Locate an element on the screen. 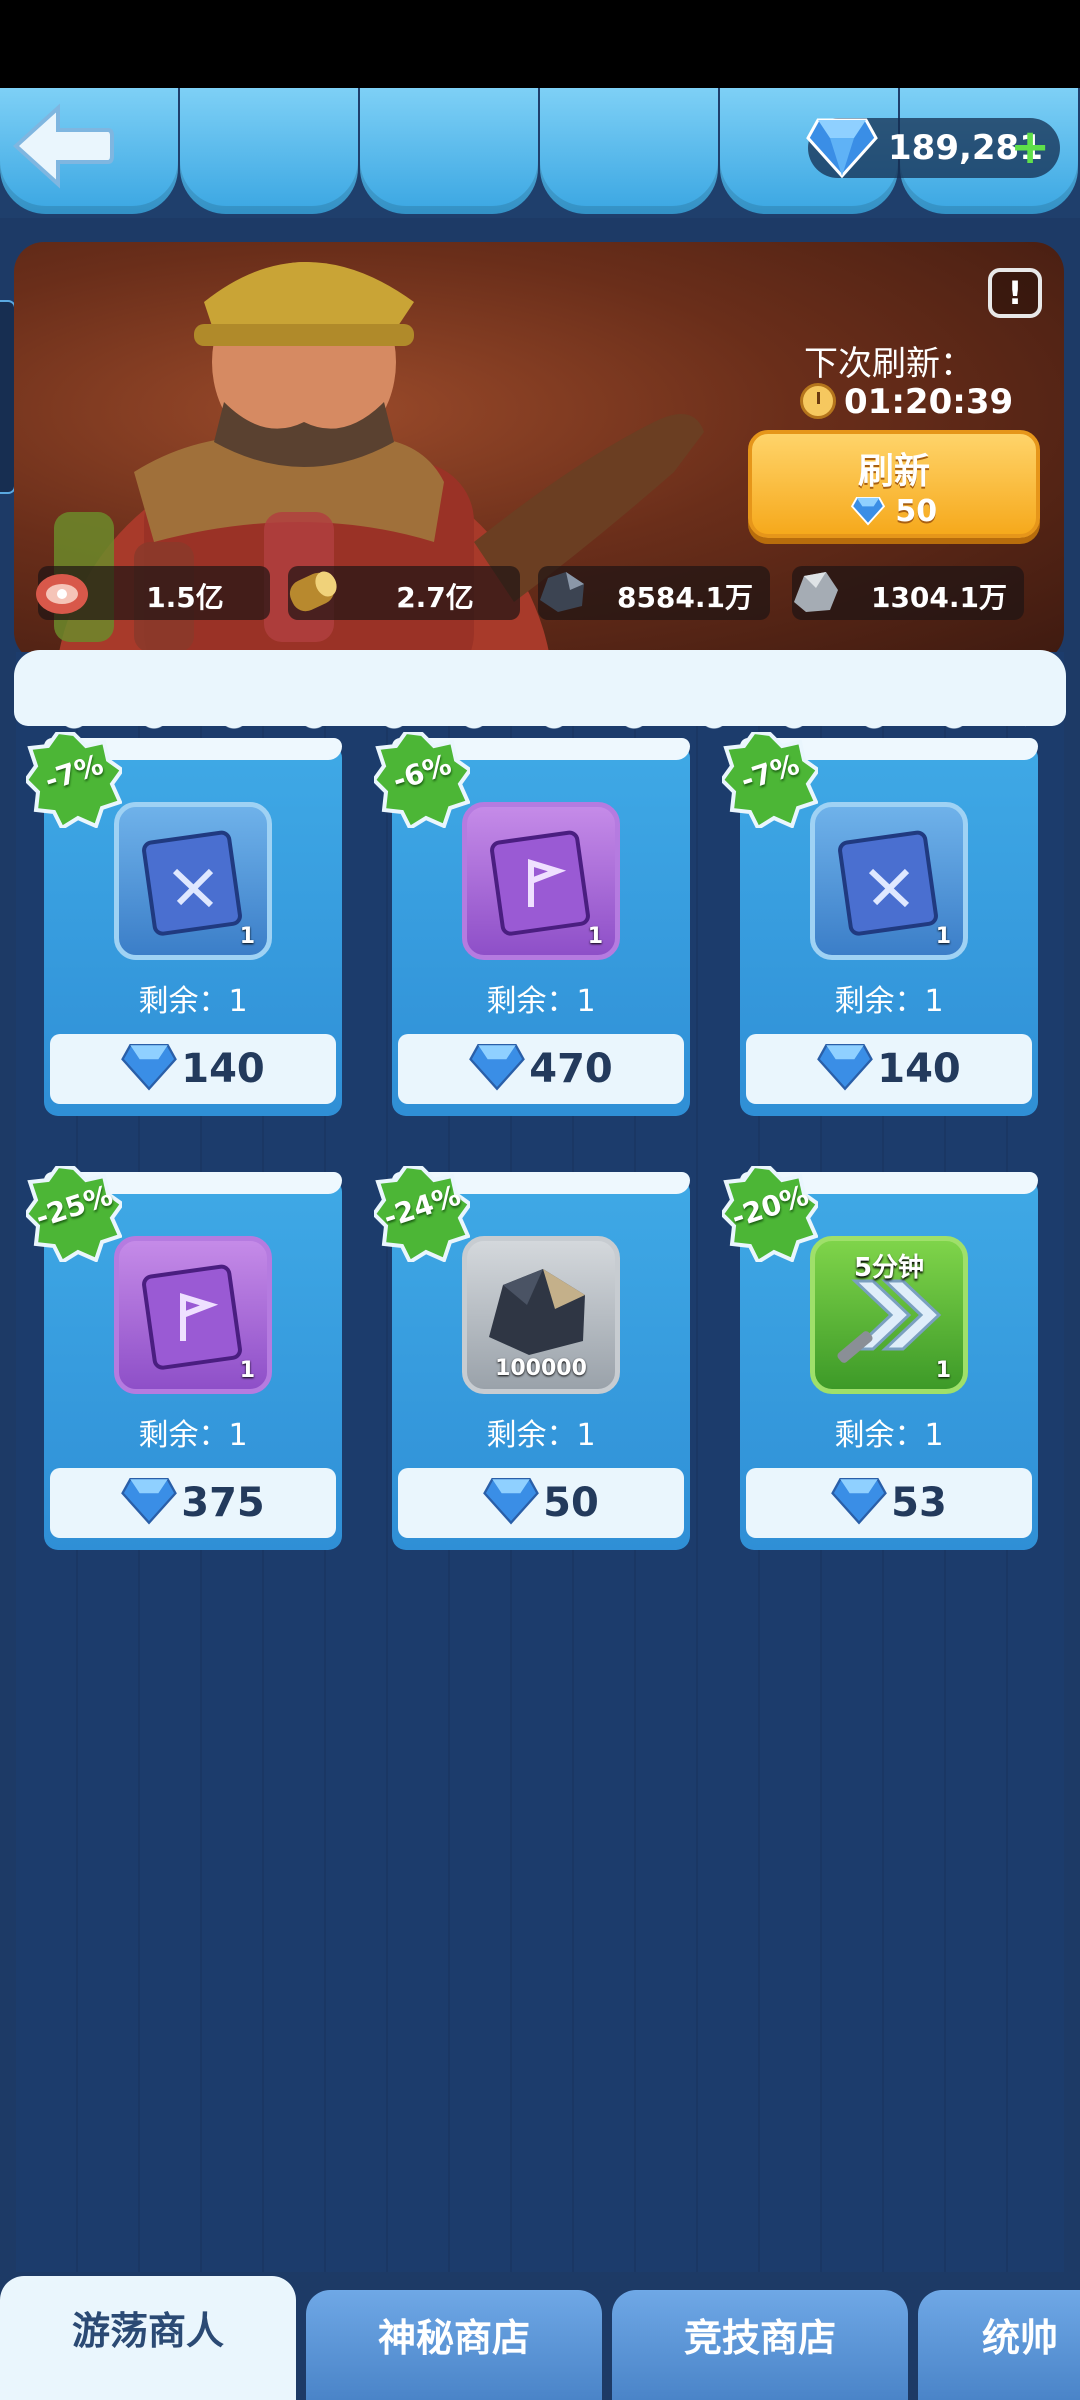 The image size is (1080, 2400). item-icon-frame: 100000 is located at coordinates (541, 1315).